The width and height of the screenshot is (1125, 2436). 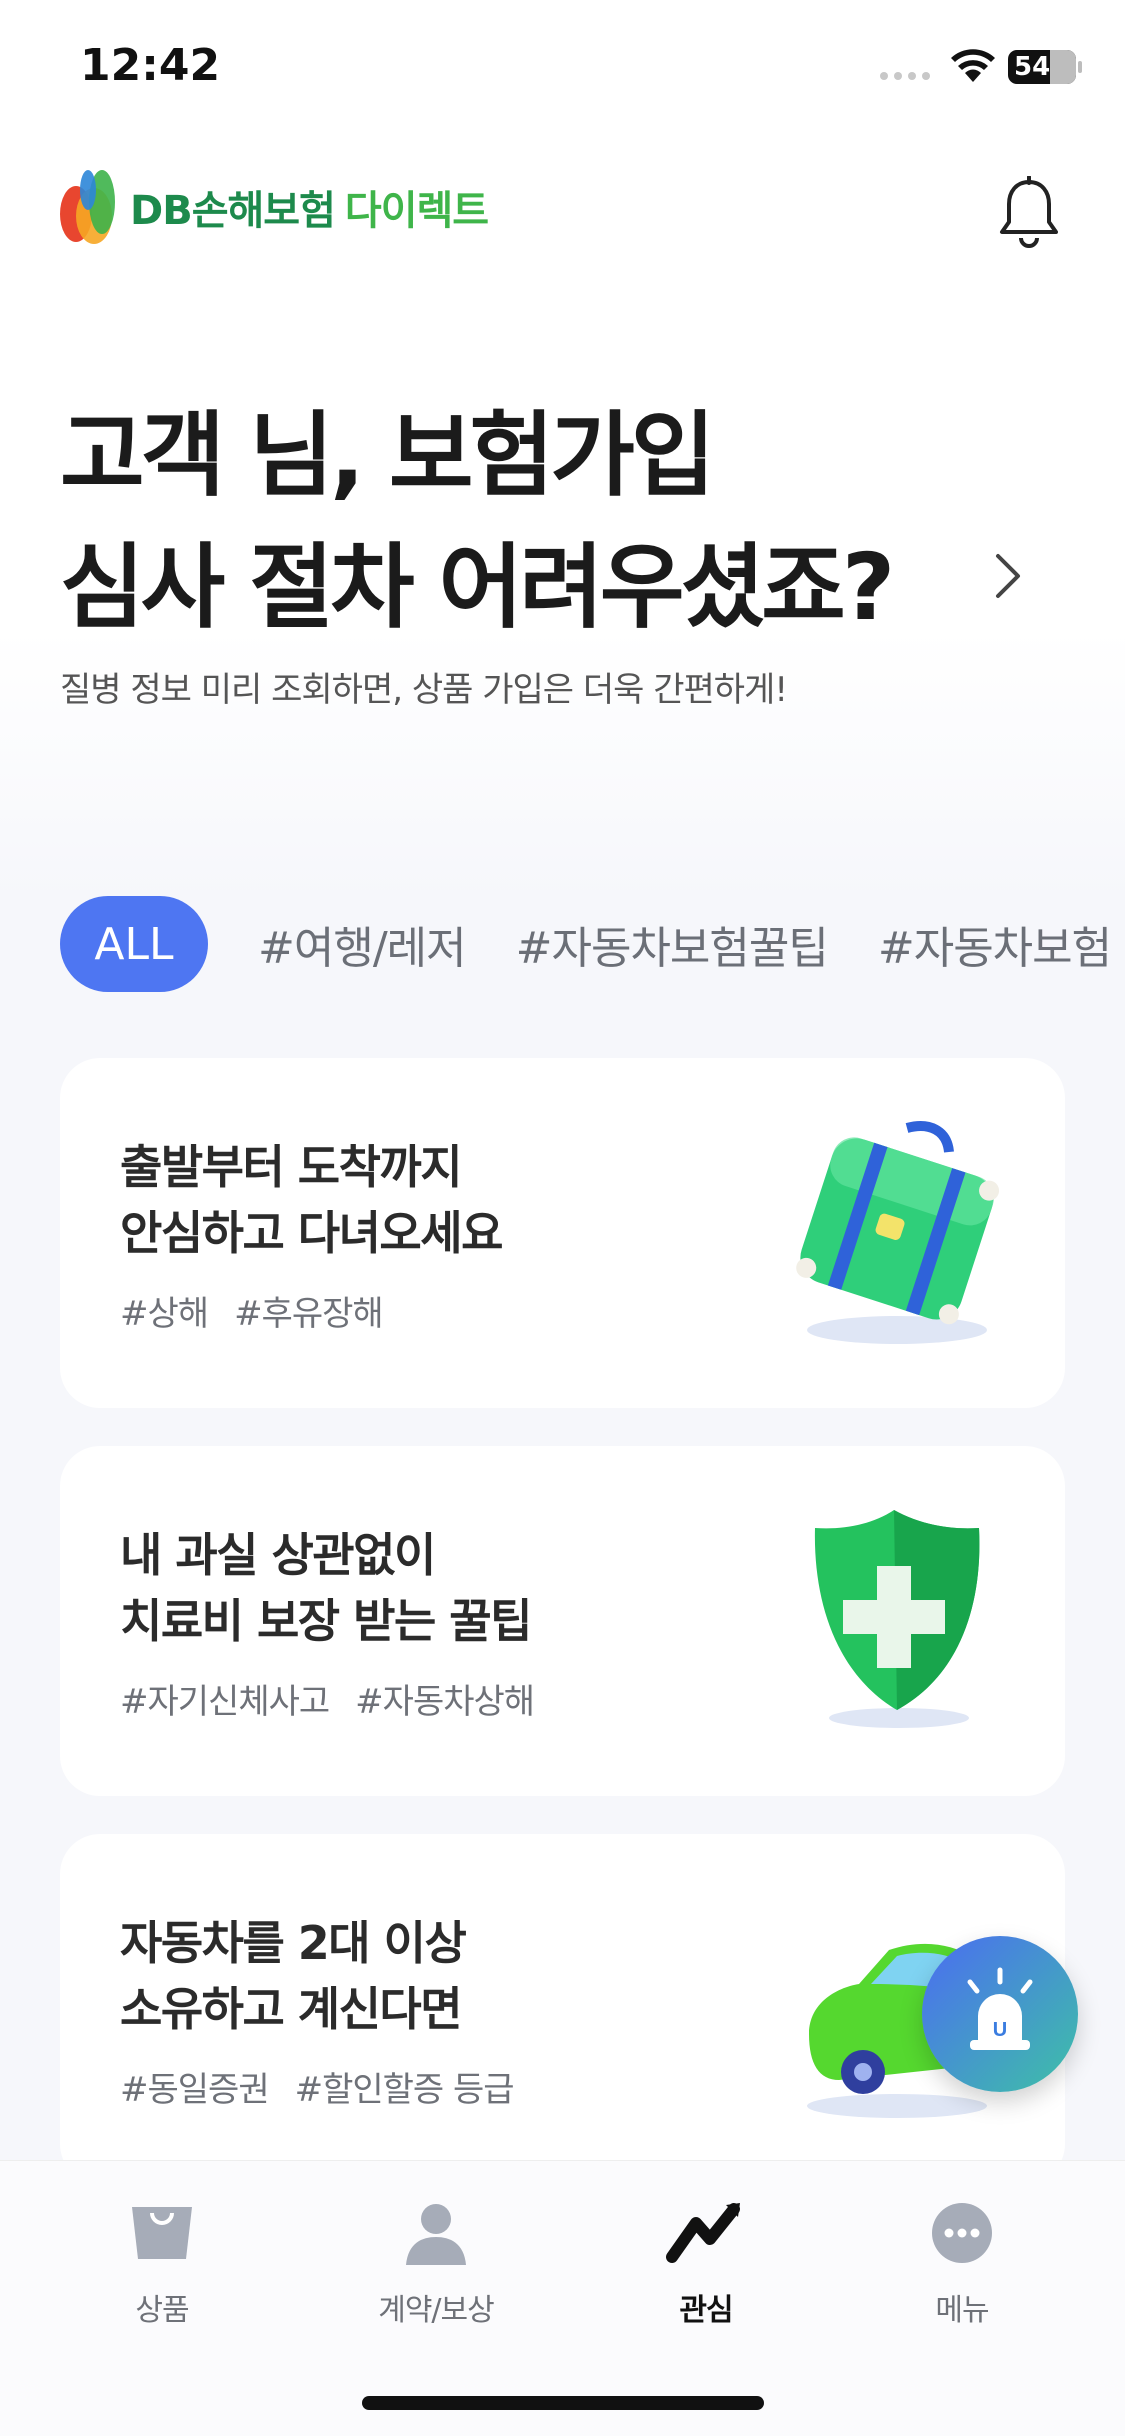 I want to click on card-tag: #자기신체사고, so click(x=225, y=1702).